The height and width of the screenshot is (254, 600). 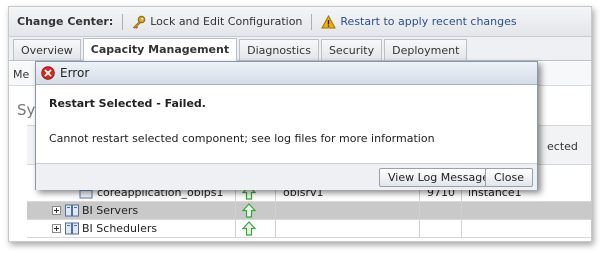 I want to click on dialog-title: Error, so click(x=75, y=73).